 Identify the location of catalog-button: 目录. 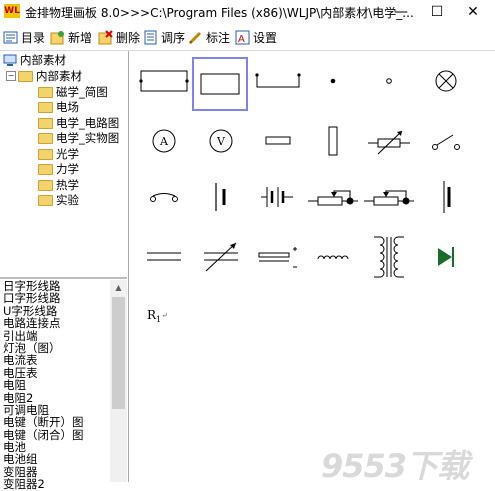
(24, 37).